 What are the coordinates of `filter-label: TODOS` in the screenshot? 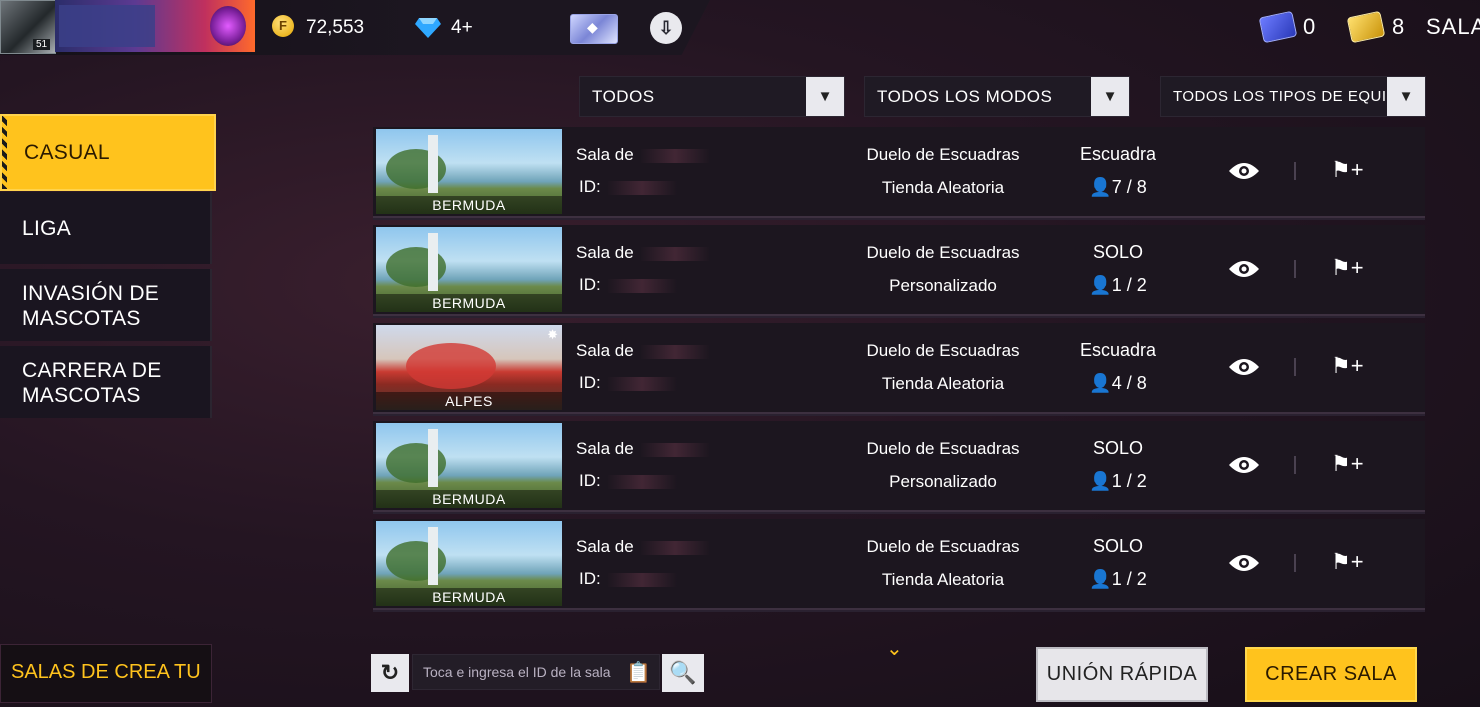 It's located at (623, 96).